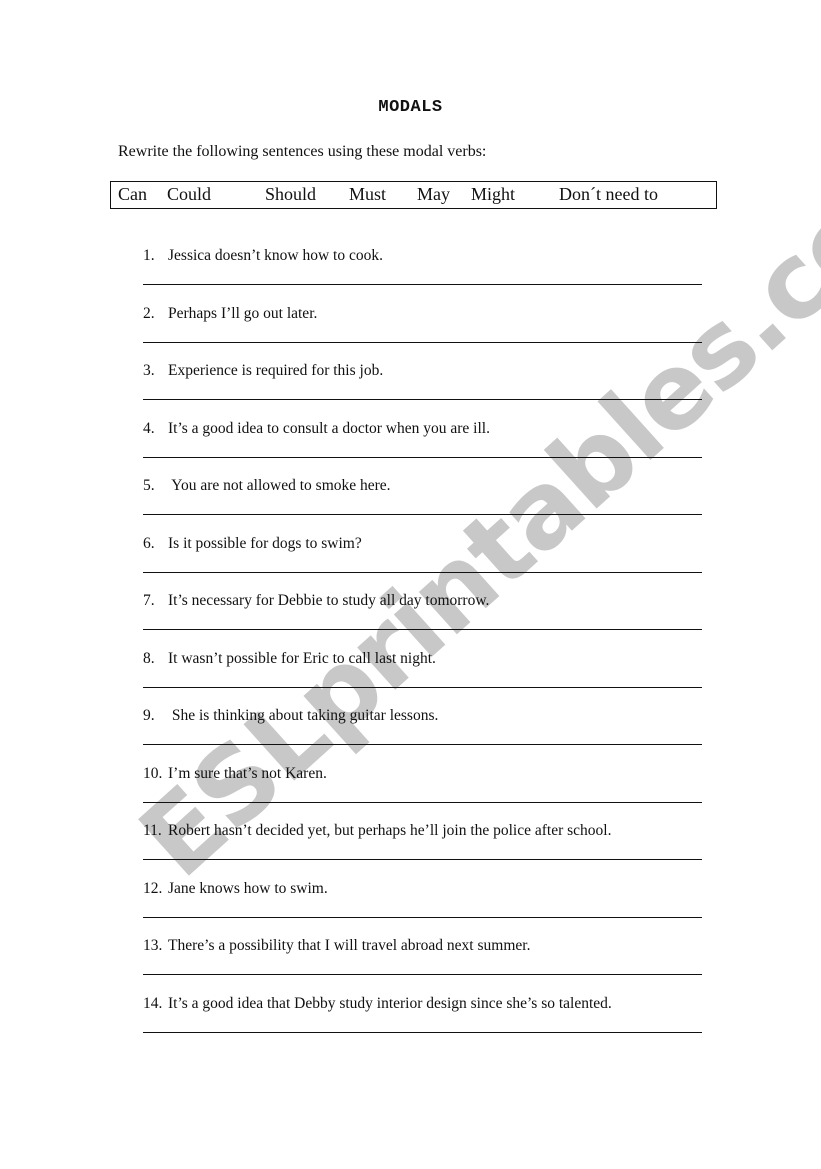  What do you see at coordinates (153, 888) in the screenshot?
I see `exercise-number: 12.` at bounding box center [153, 888].